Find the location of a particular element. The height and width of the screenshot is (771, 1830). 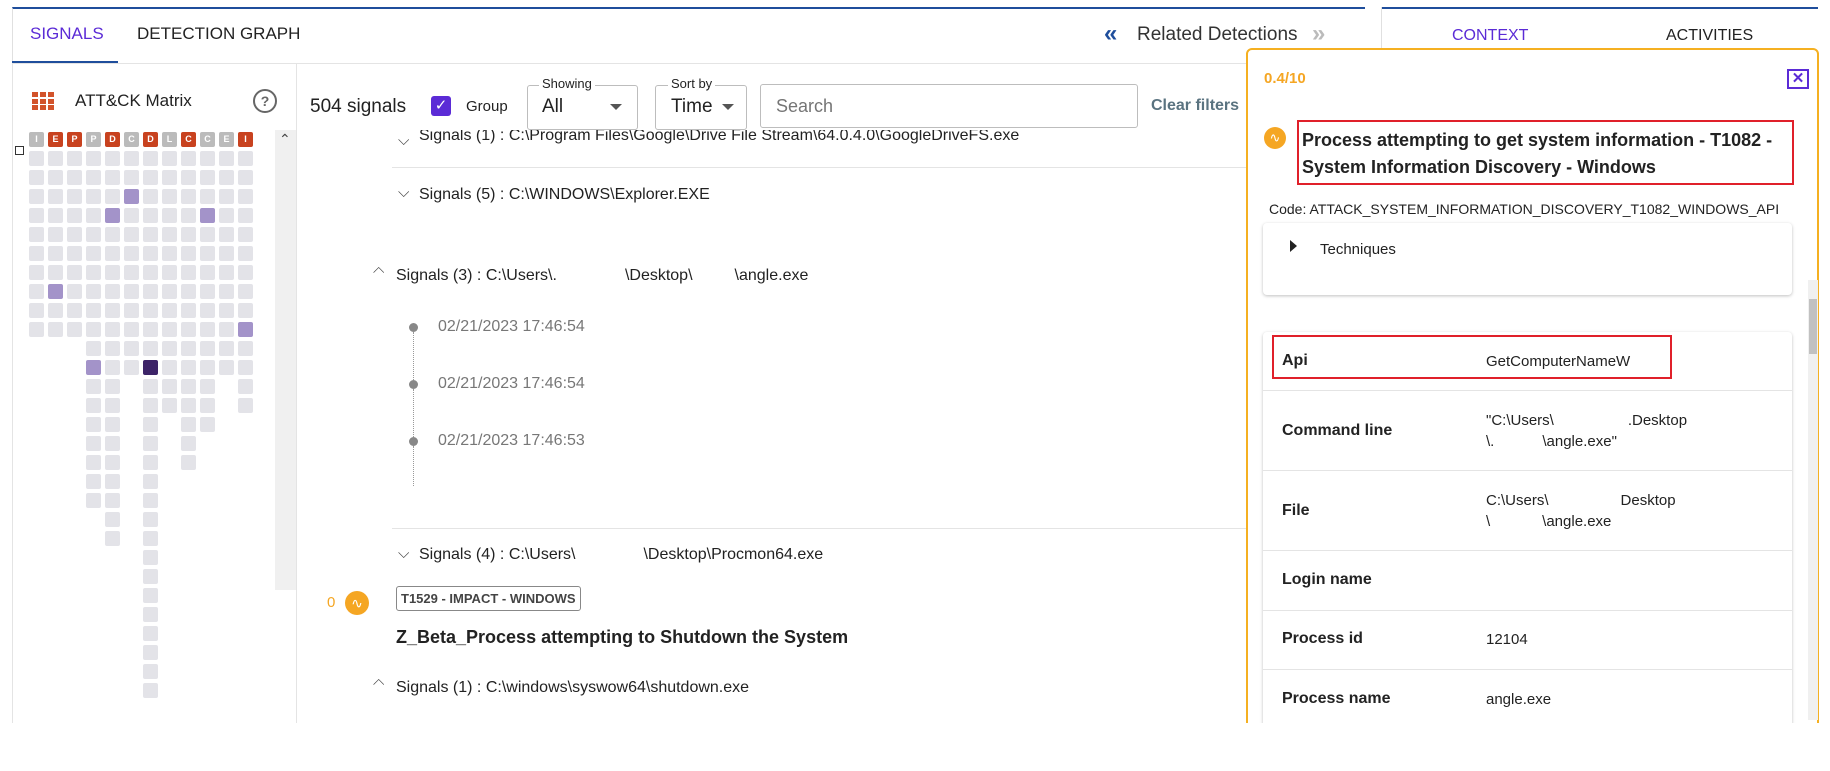

search-input is located at coordinates (949, 106).